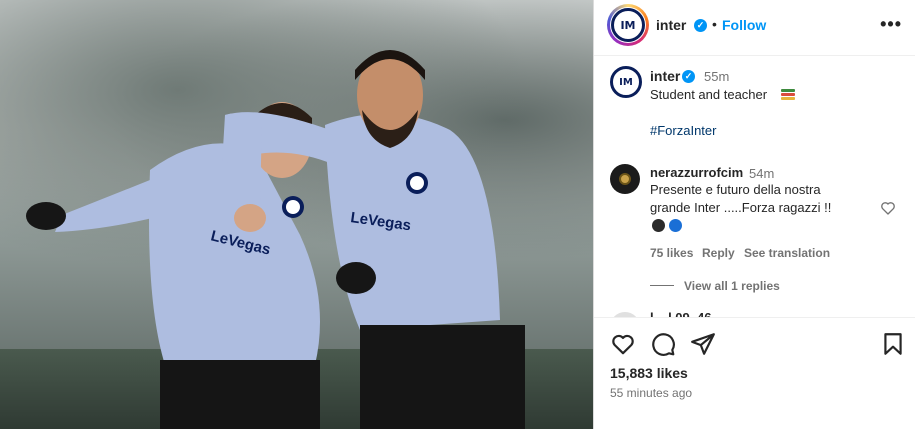 Image resolution: width=915 pixels, height=429 pixels. I want to click on caption-avatar-inter-logo-icon: IM, so click(626, 82).